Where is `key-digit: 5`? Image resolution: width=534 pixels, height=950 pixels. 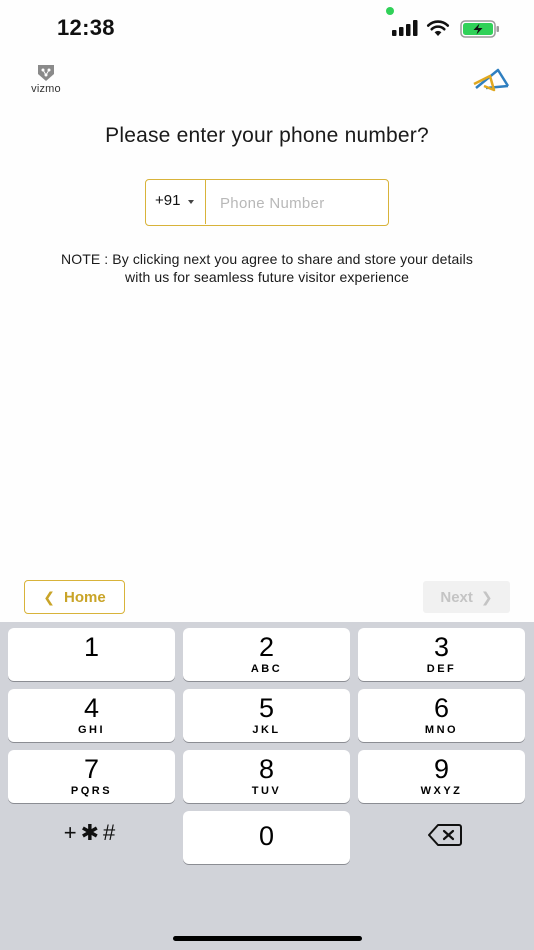 key-digit: 5 is located at coordinates (266, 708).